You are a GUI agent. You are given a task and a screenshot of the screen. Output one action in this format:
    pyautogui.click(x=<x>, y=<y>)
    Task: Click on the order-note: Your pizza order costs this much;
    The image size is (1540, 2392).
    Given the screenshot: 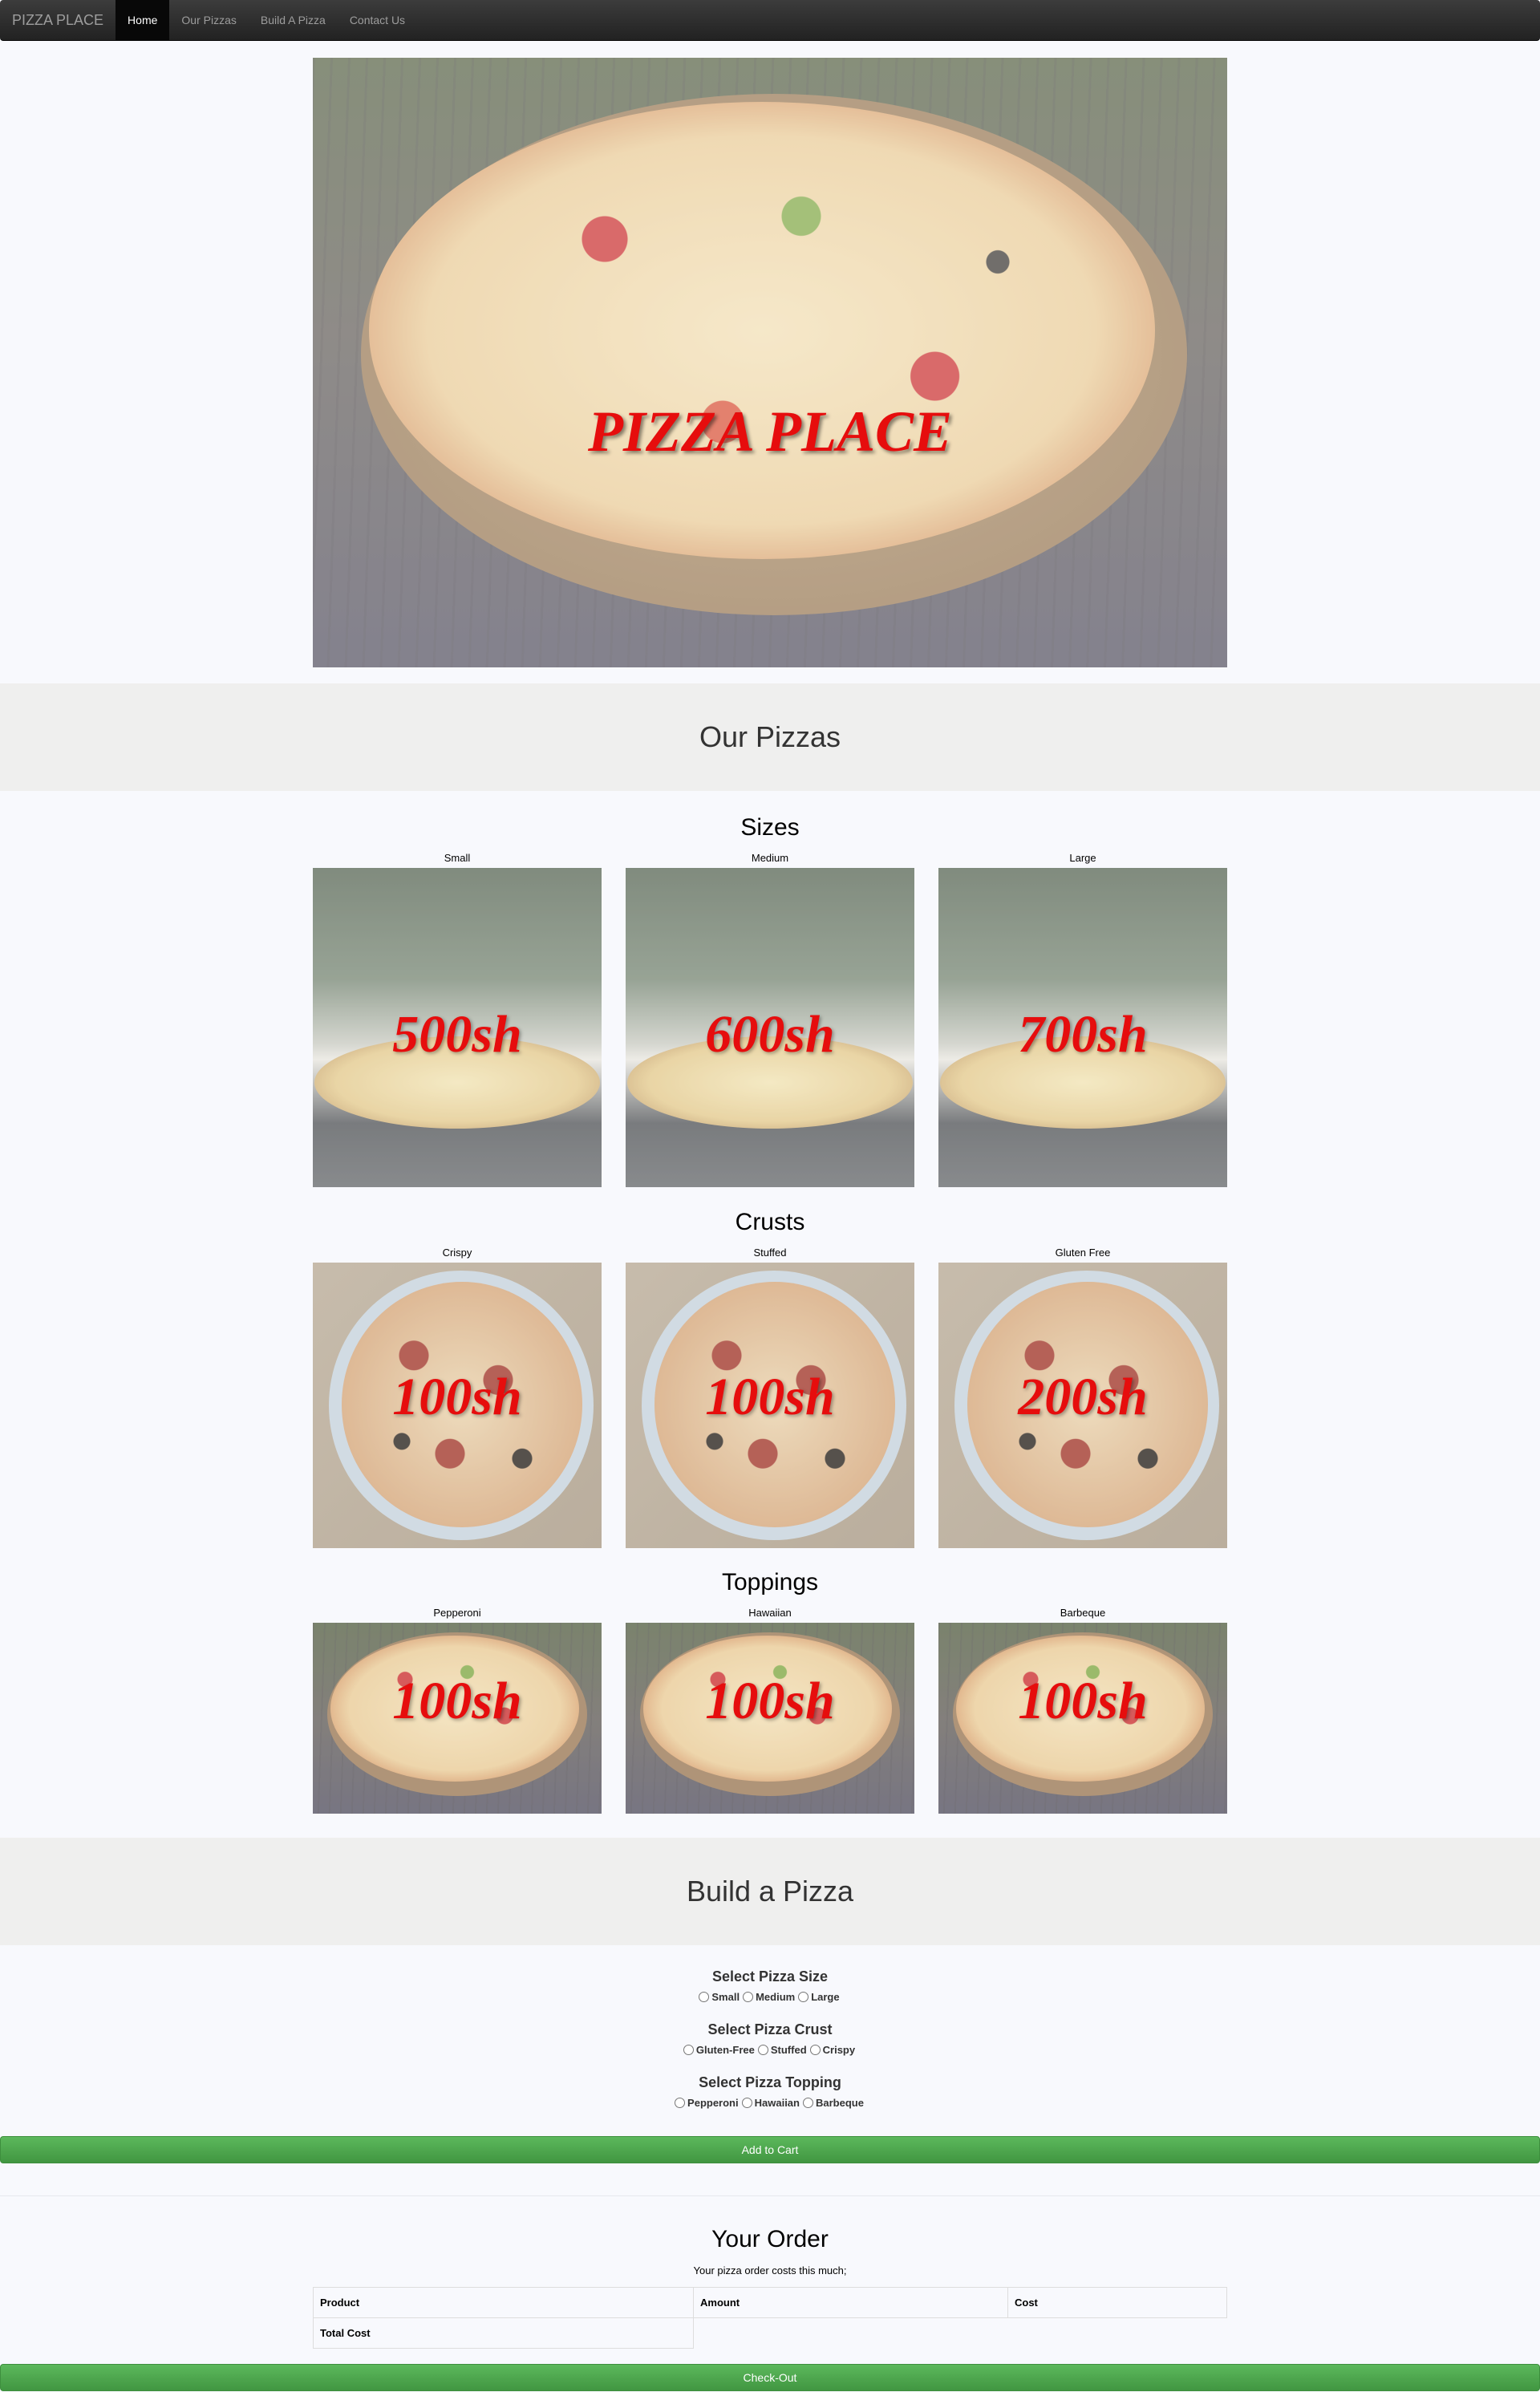 What is the action you would take?
    pyautogui.click(x=770, y=2270)
    